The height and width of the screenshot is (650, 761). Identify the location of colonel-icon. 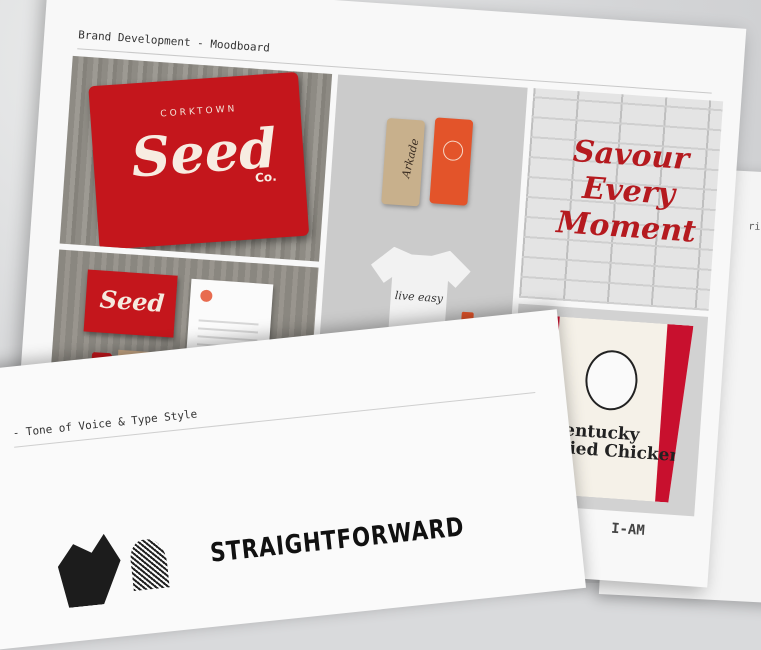
(611, 380).